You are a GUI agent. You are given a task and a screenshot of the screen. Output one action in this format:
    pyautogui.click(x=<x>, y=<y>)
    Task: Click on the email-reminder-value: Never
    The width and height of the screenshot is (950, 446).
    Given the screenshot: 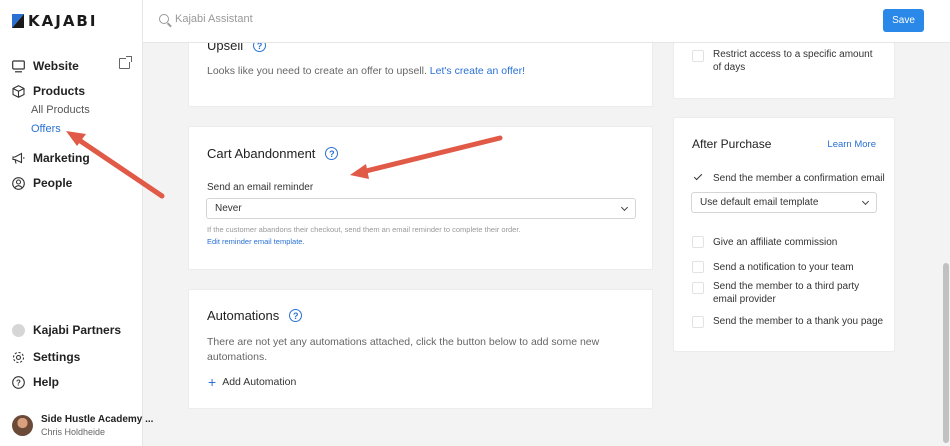 What is the action you would take?
    pyautogui.click(x=228, y=208)
    